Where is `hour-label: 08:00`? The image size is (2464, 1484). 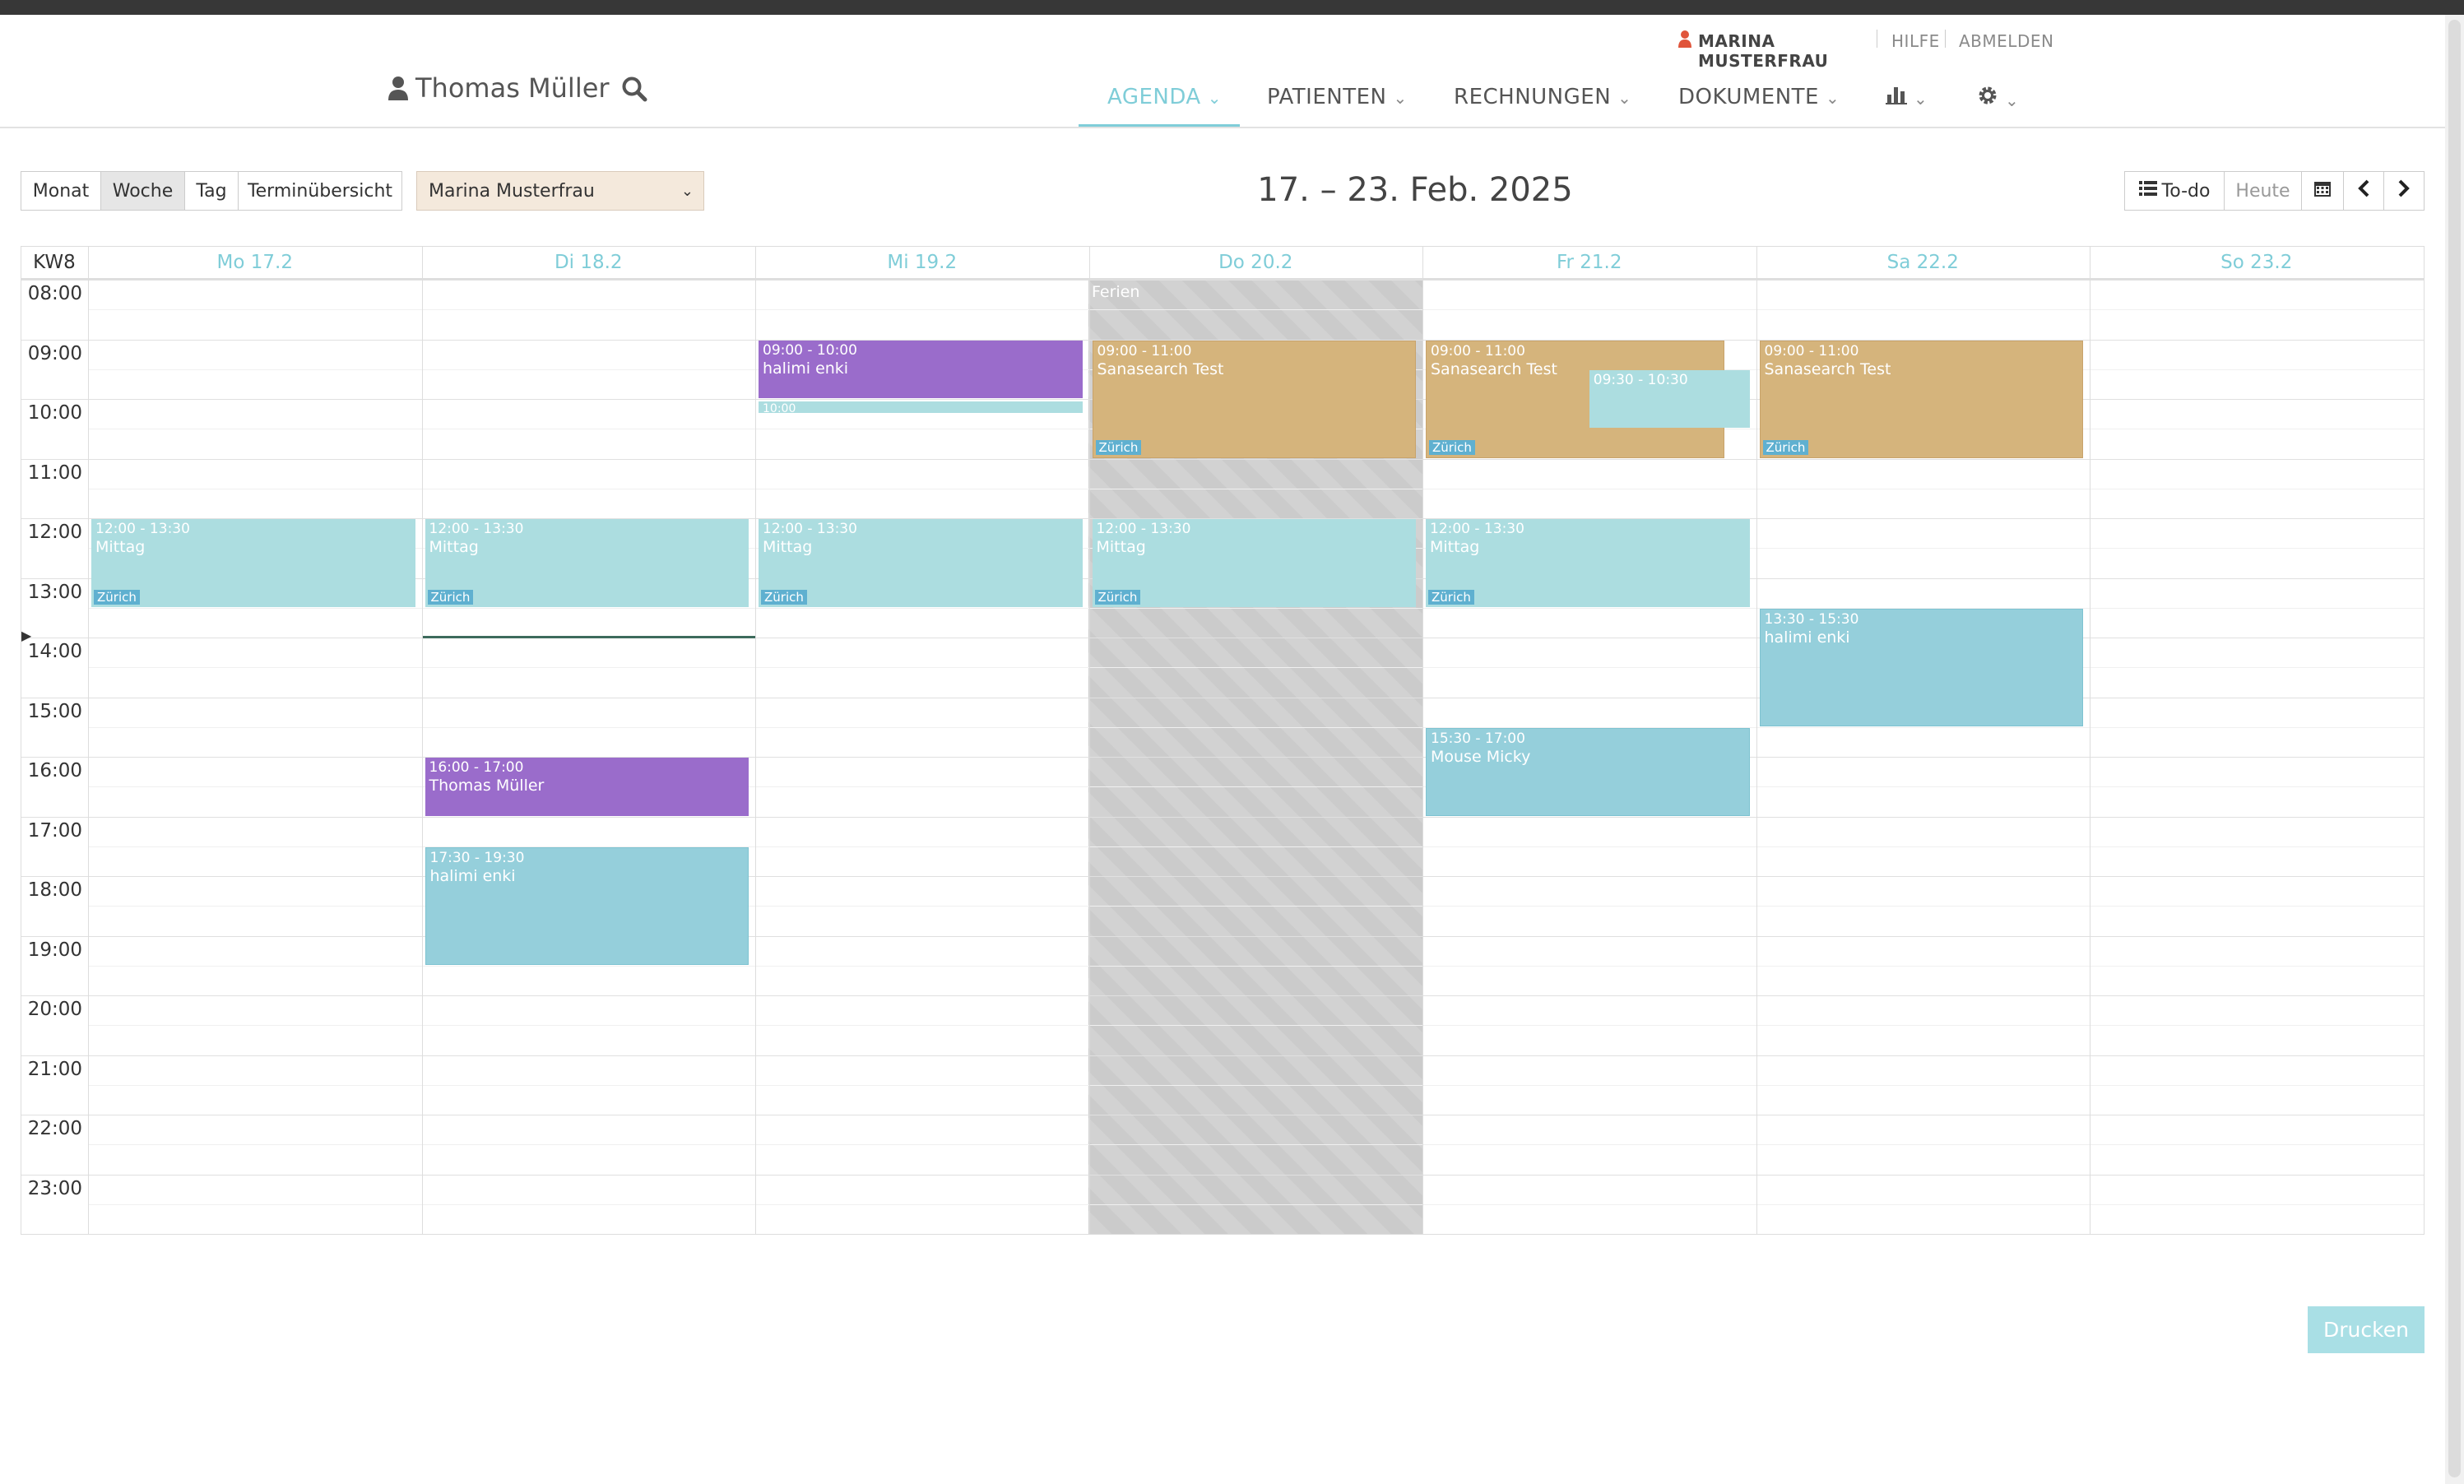
hour-label: 08:00 is located at coordinates (54, 293).